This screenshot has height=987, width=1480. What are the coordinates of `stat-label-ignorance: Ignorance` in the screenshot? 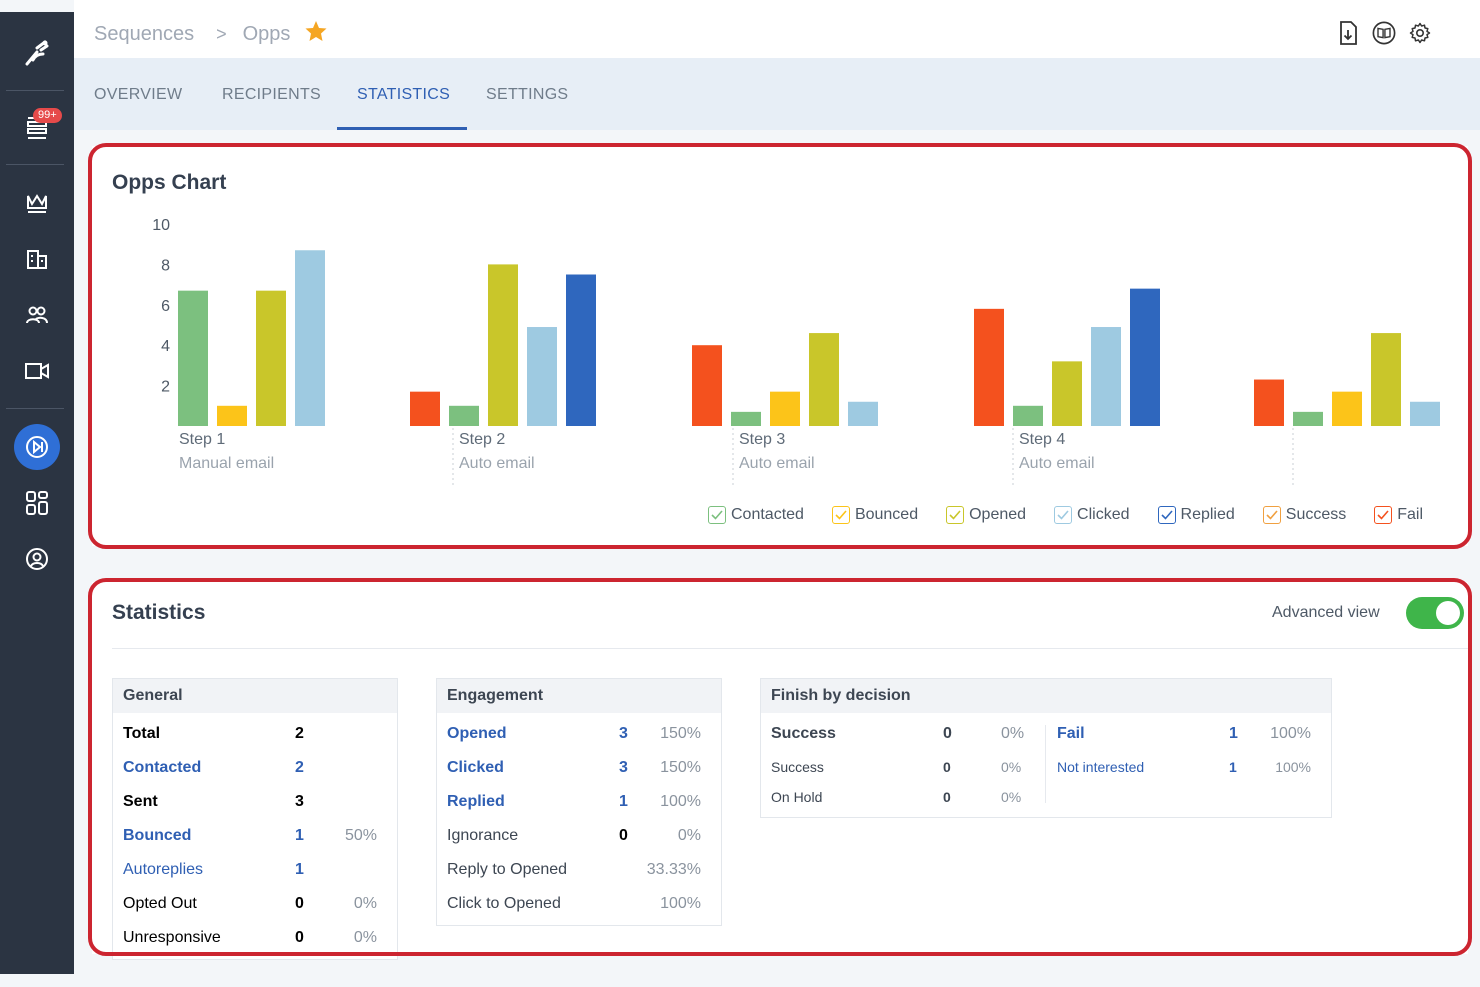 It's located at (483, 835).